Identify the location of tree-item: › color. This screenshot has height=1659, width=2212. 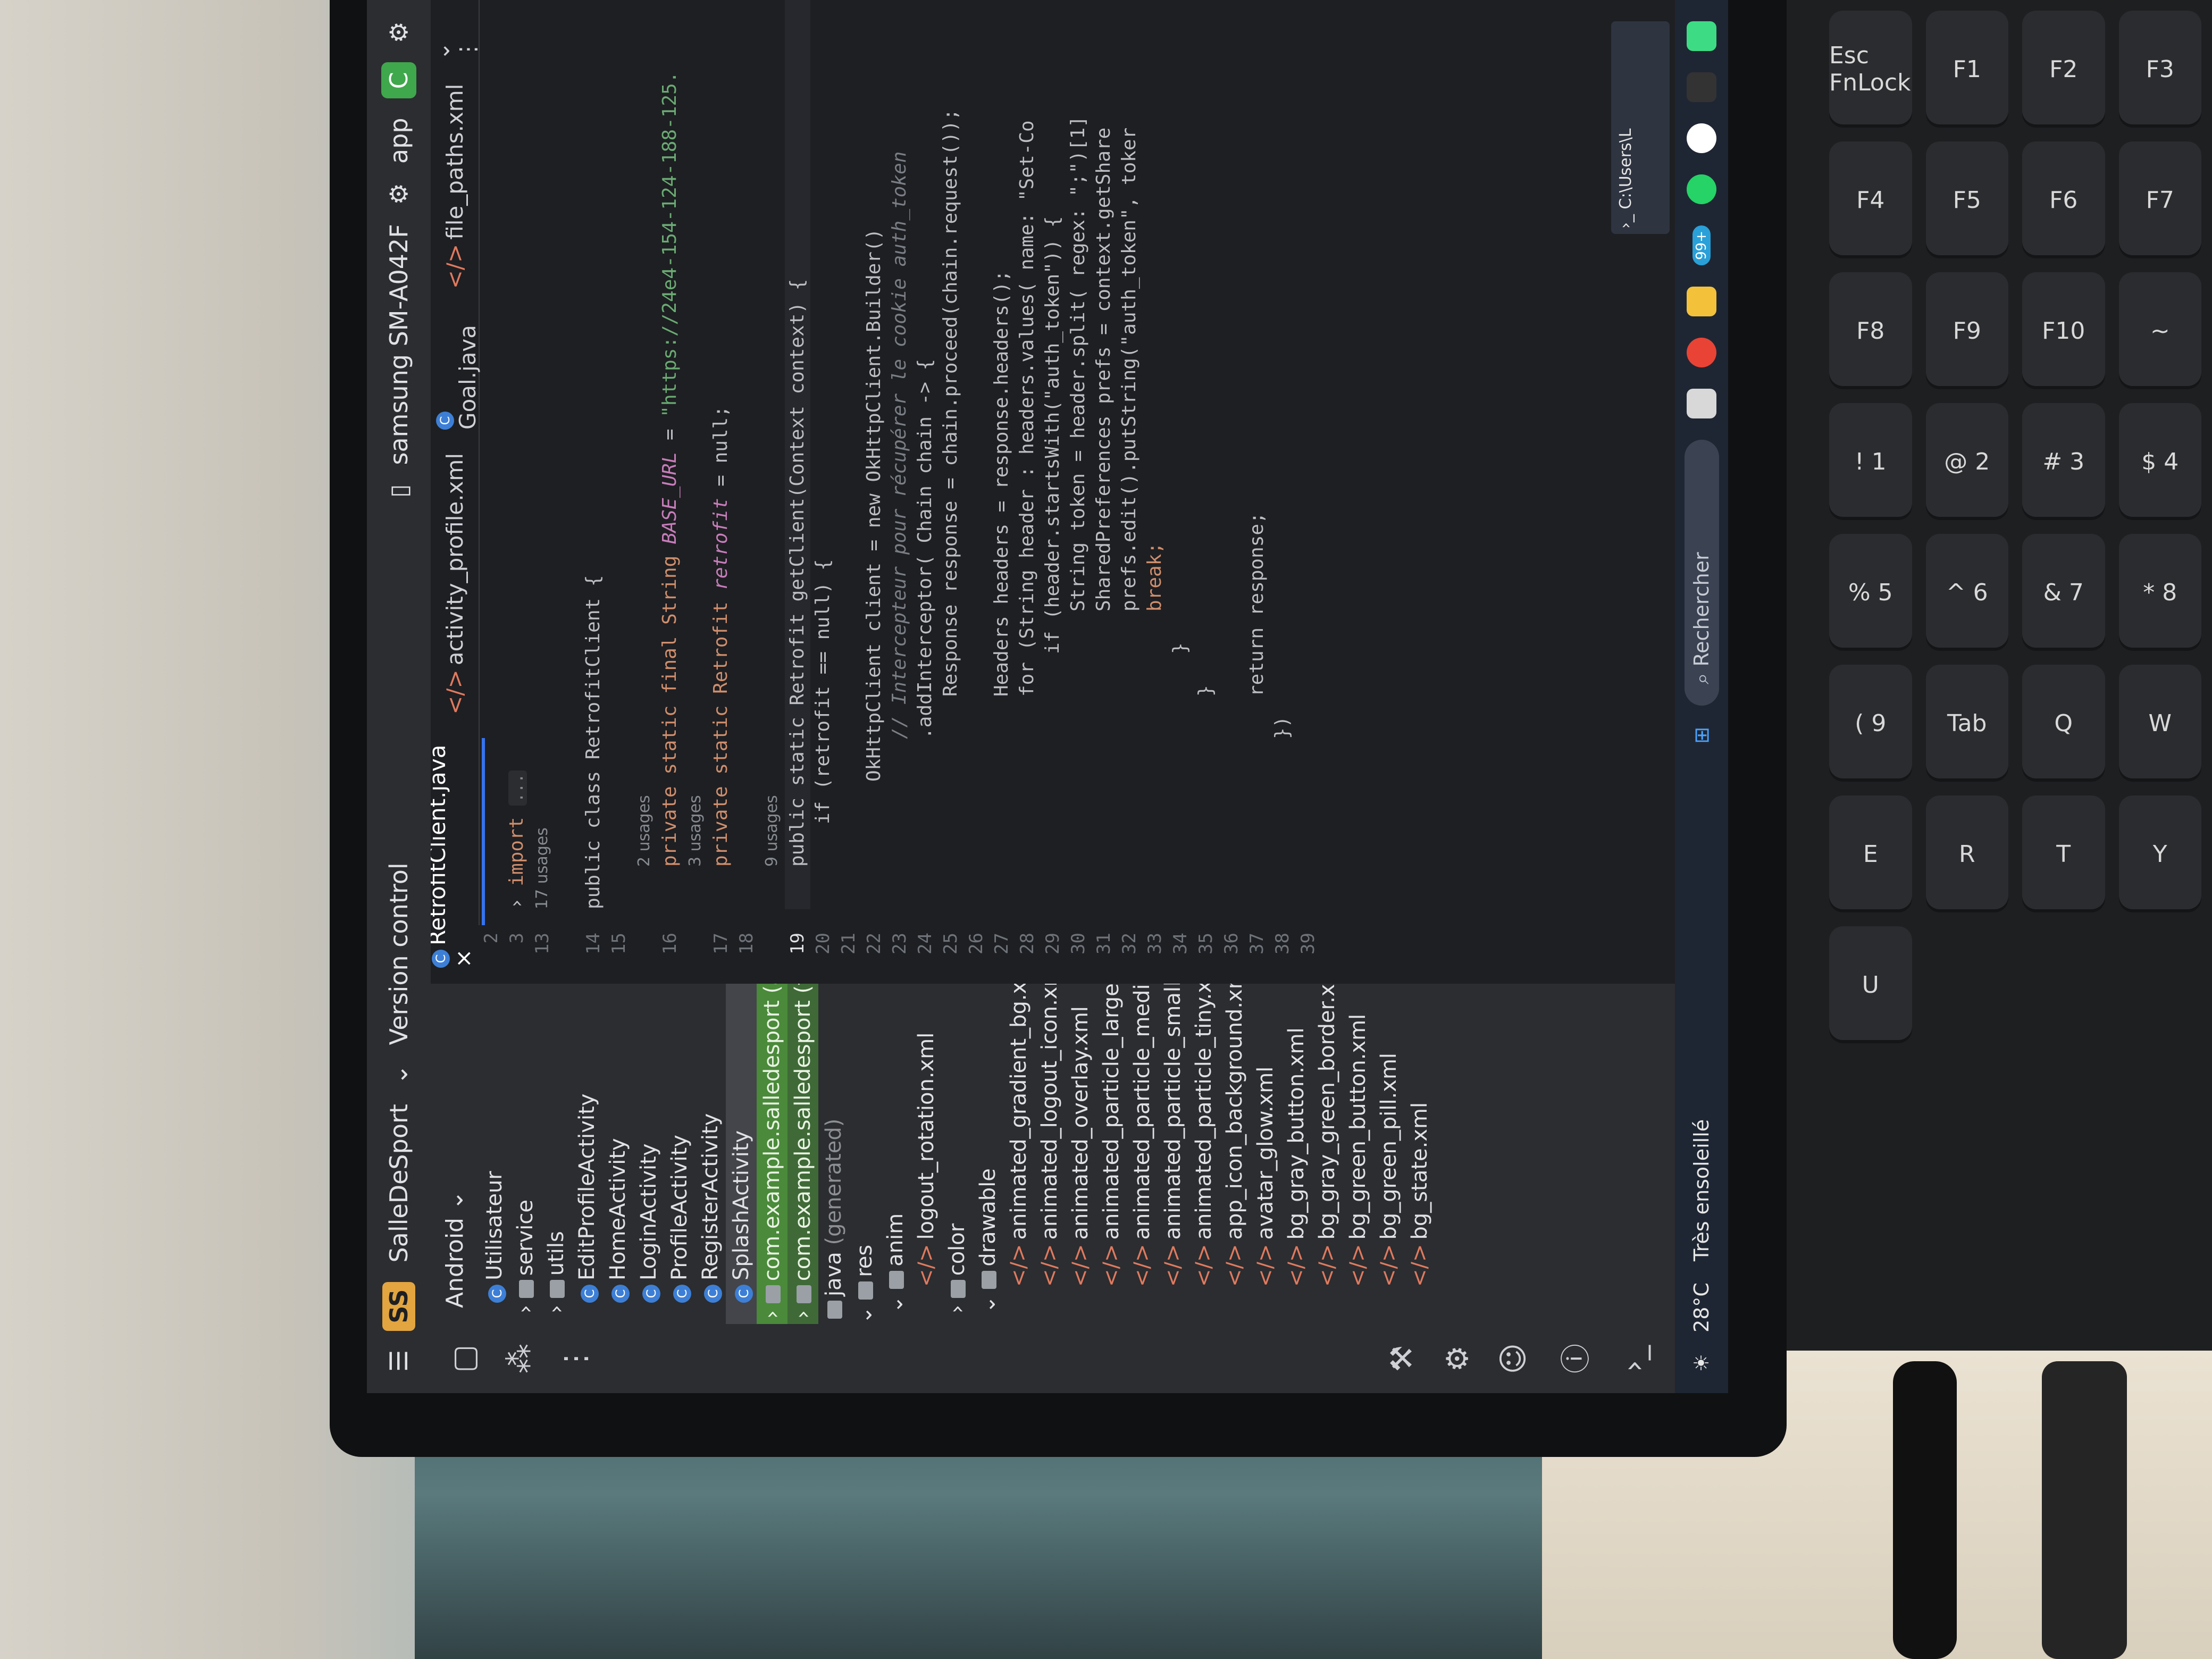
(957, 1154).